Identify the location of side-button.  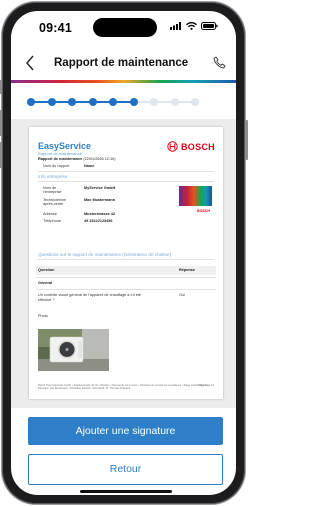
(1, 87).